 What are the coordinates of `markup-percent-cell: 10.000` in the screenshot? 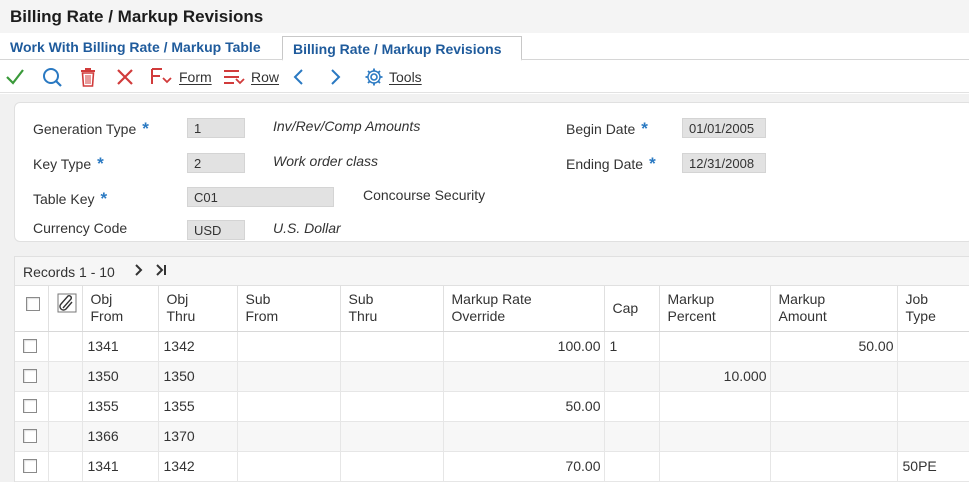 It's located at (715, 376).